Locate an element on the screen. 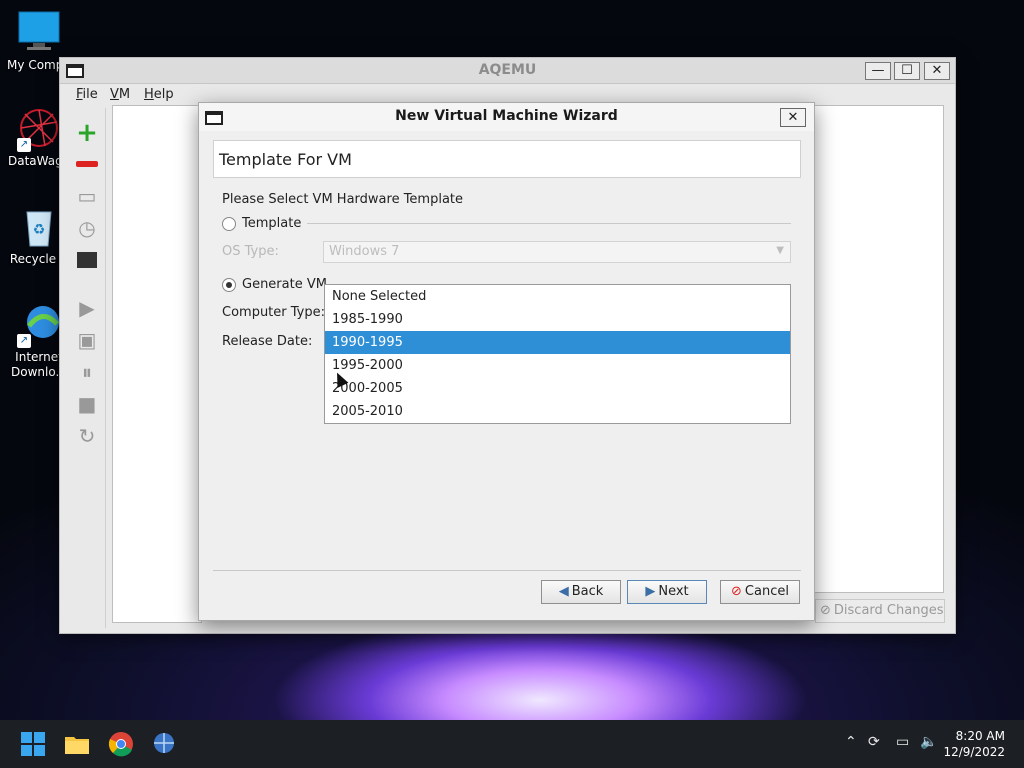 This screenshot has width=1024, height=768. button-divider is located at coordinates (507, 570).